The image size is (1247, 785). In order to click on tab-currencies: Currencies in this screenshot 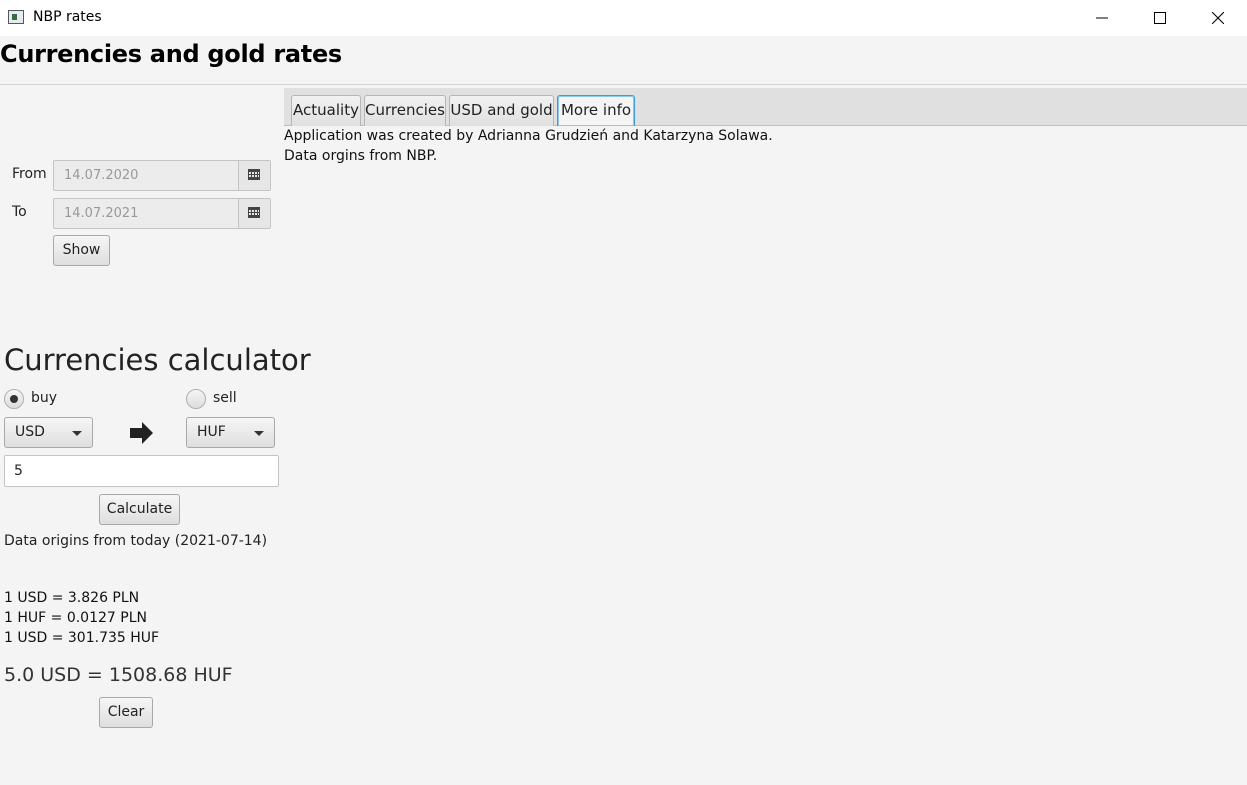, I will do `click(405, 110)`.